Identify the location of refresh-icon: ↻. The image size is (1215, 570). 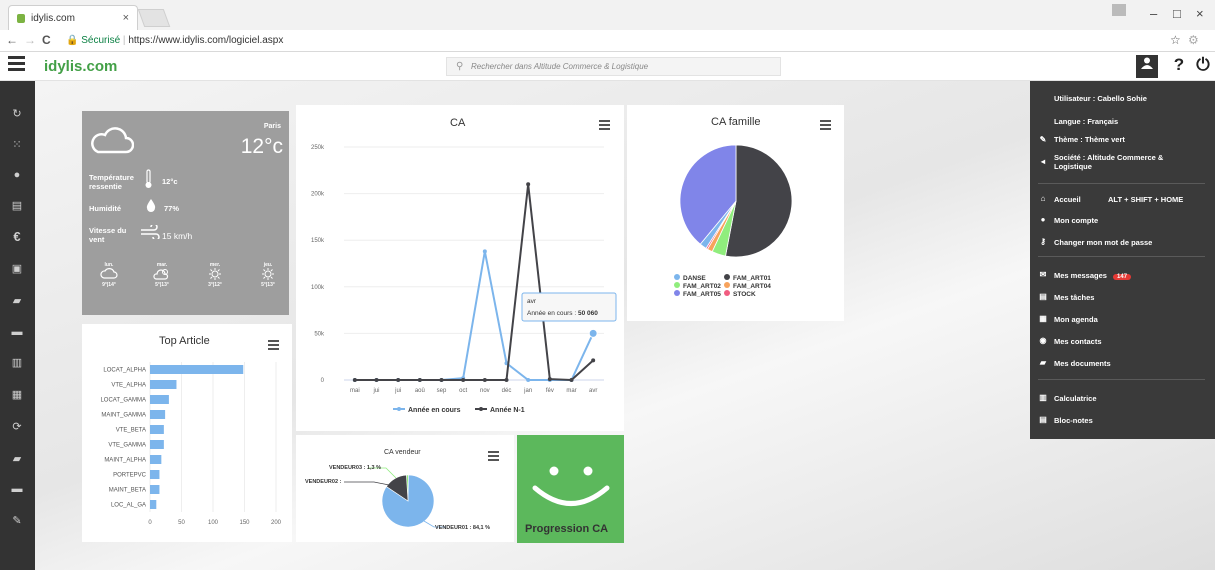
(17, 114).